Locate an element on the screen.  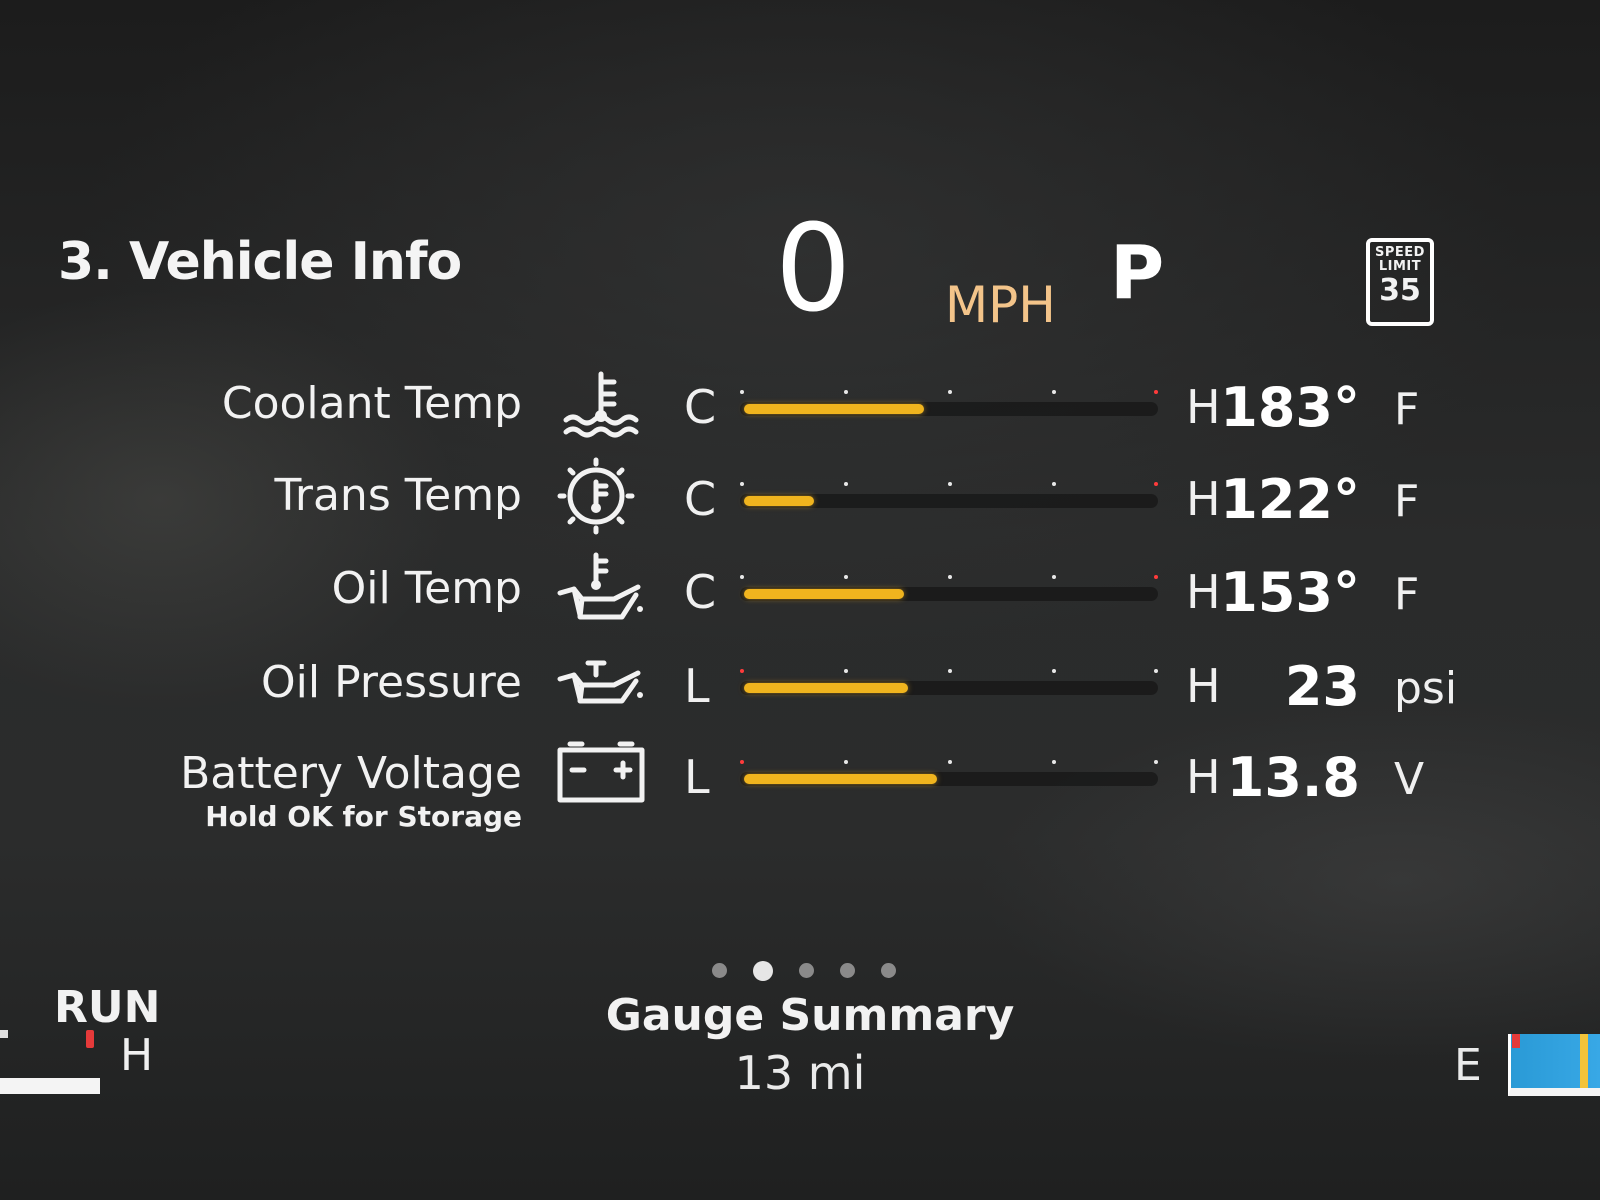
oil-temp-icon is located at coordinates (601, 592).